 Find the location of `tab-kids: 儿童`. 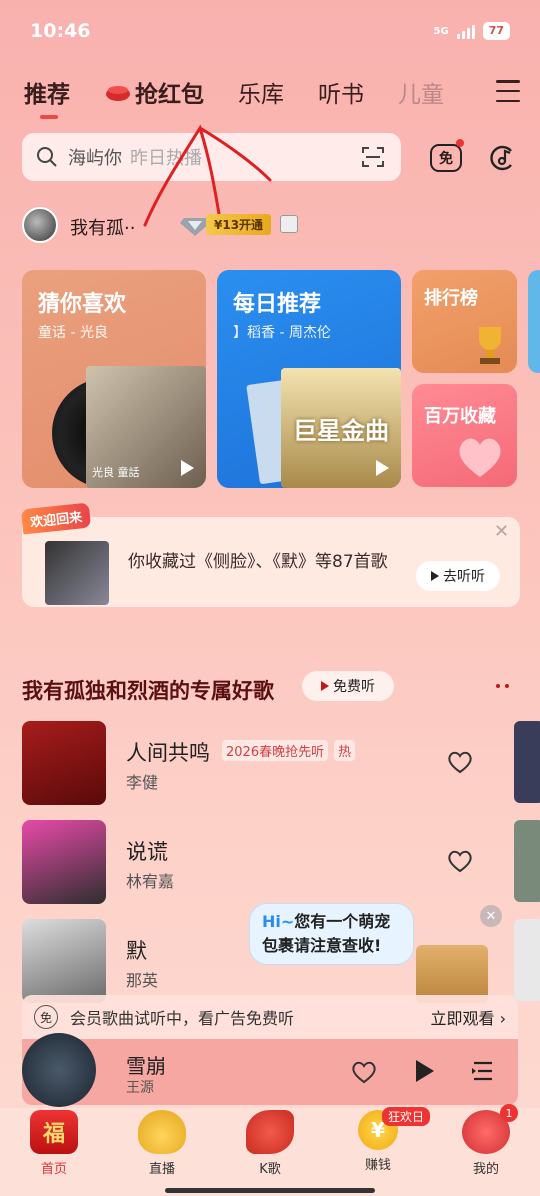

tab-kids: 儿童 is located at coordinates (421, 92).